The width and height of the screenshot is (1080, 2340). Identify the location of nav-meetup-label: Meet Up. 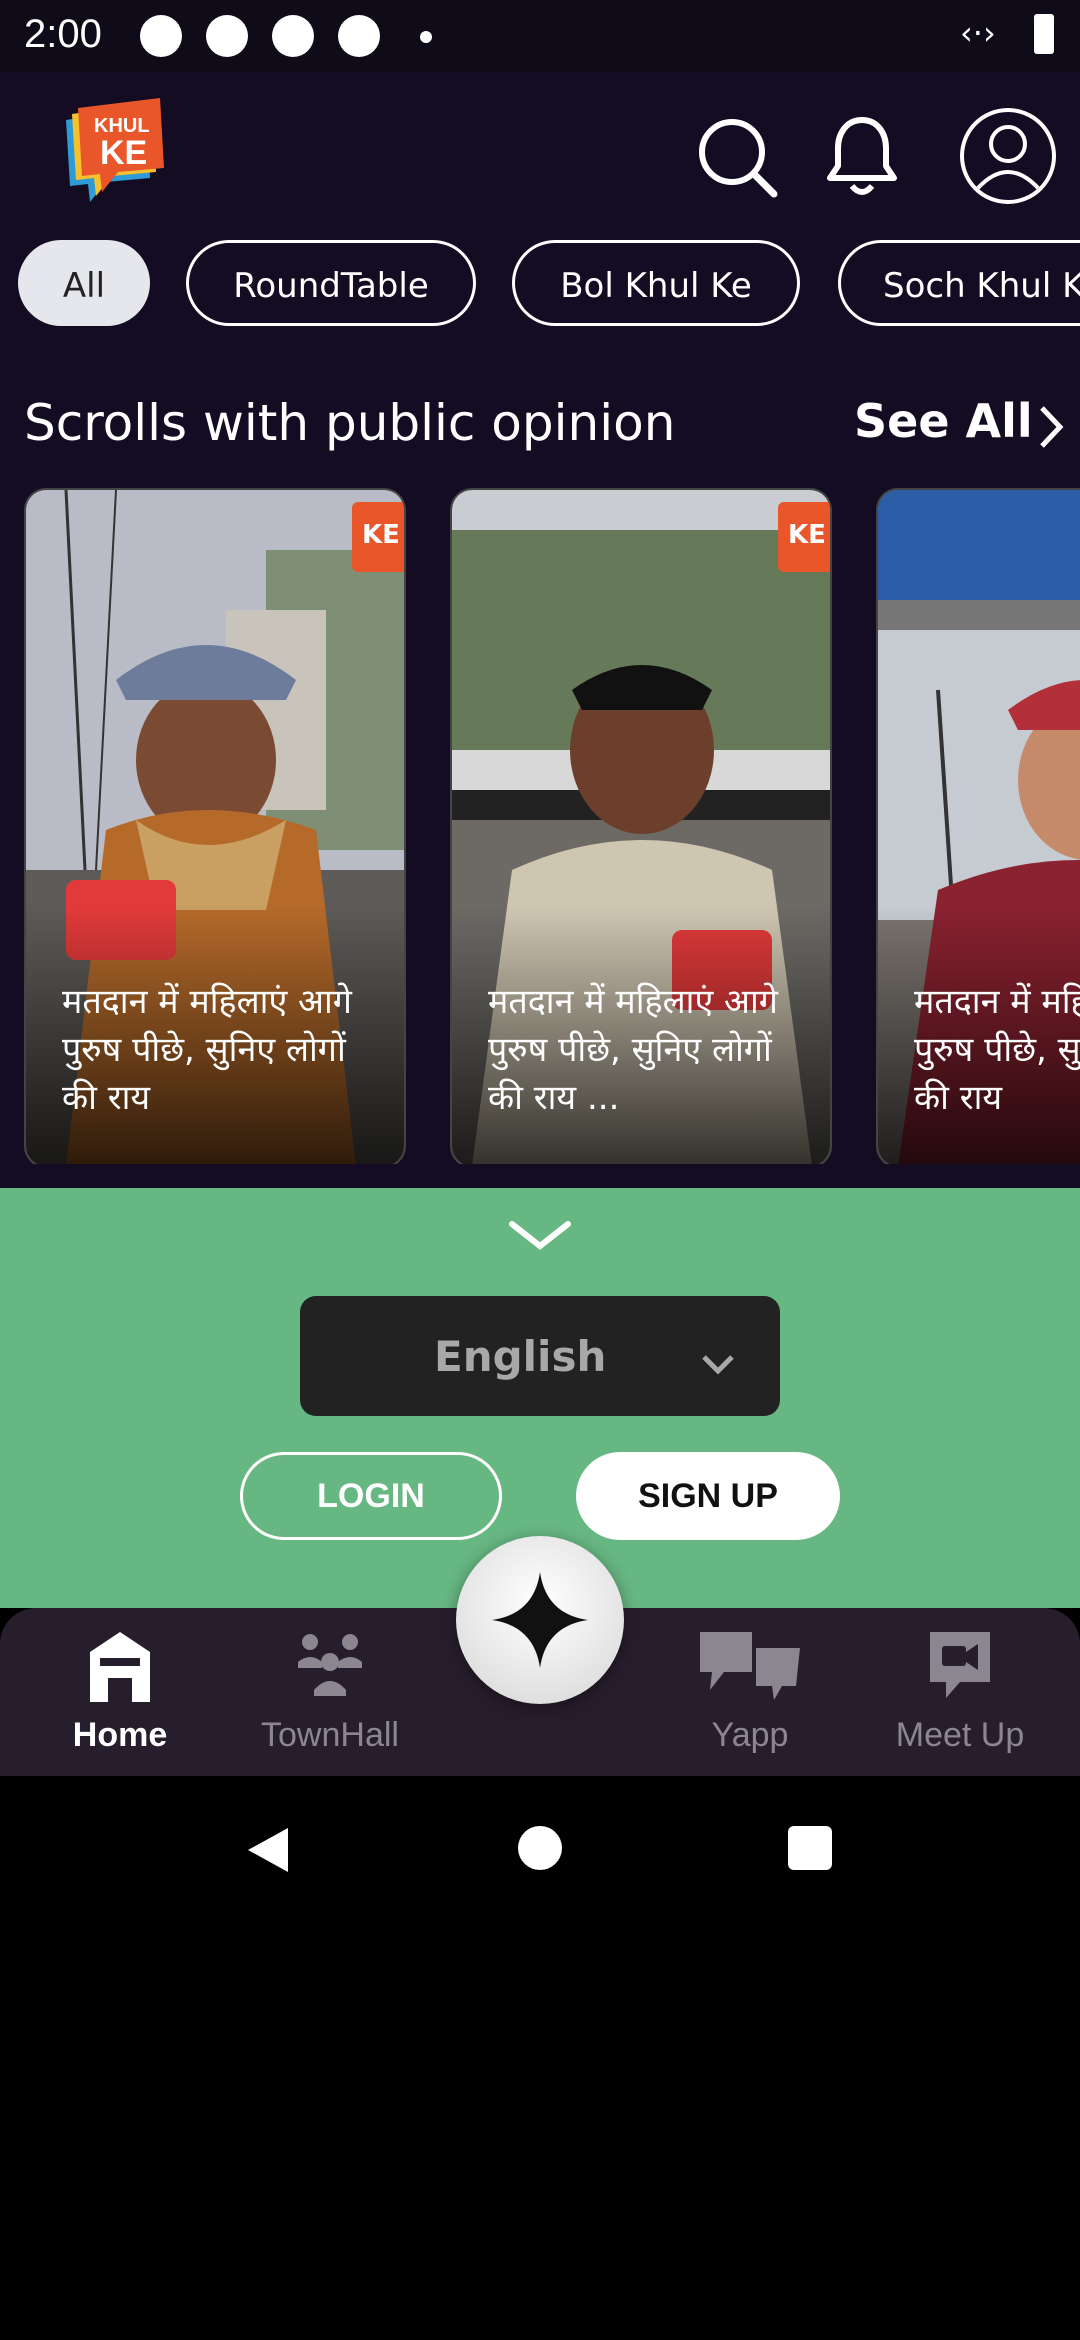
(960, 1735).